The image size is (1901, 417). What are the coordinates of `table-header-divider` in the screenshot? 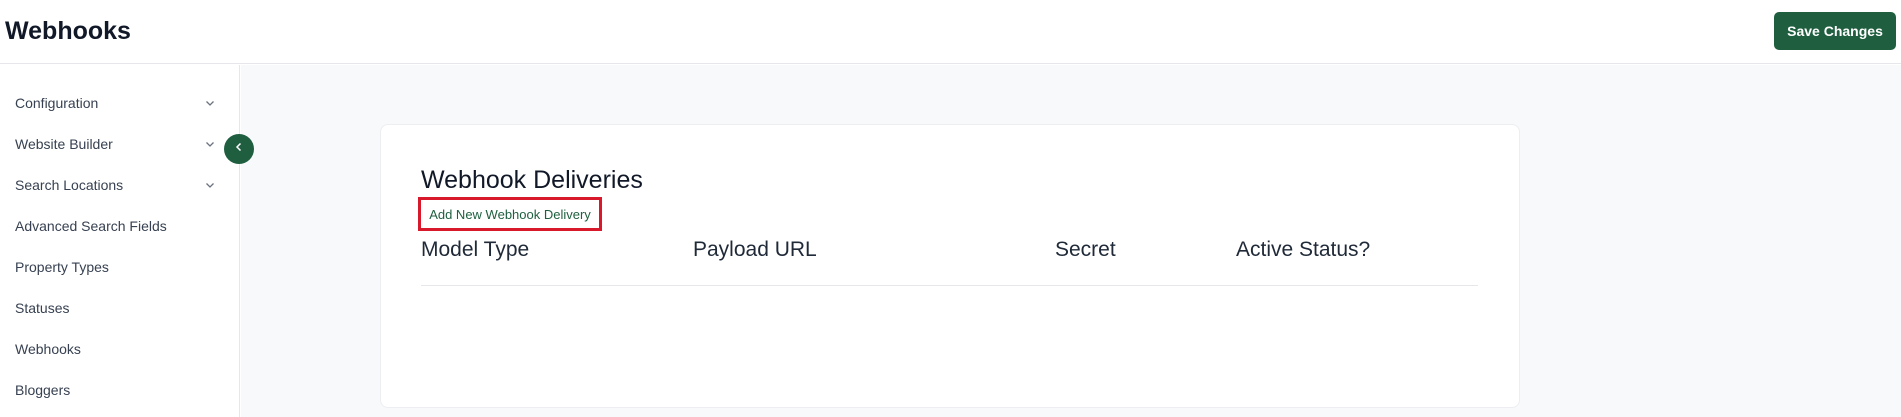 It's located at (949, 285).